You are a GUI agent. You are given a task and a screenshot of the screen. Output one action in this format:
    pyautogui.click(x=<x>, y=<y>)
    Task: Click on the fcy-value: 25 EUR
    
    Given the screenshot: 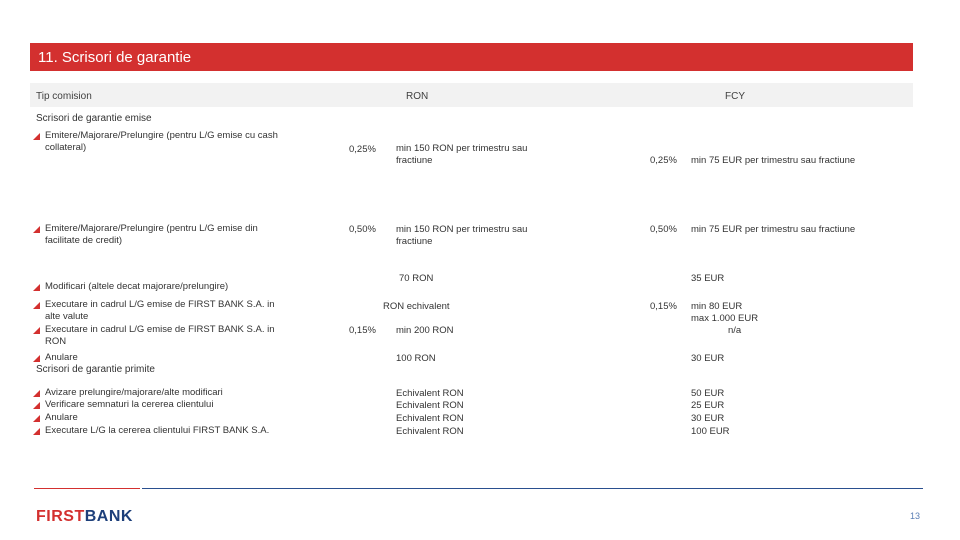 What is the action you would take?
    pyautogui.click(x=708, y=405)
    